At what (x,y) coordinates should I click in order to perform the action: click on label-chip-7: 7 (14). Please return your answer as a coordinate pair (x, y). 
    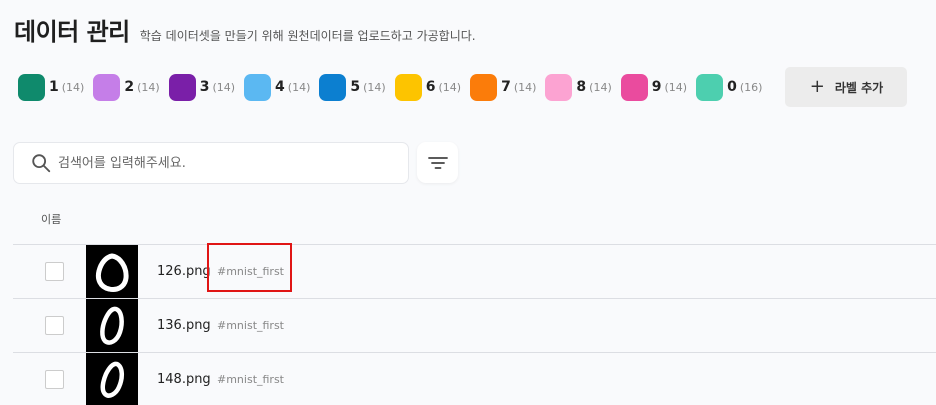
    Looking at the image, I should click on (503, 87).